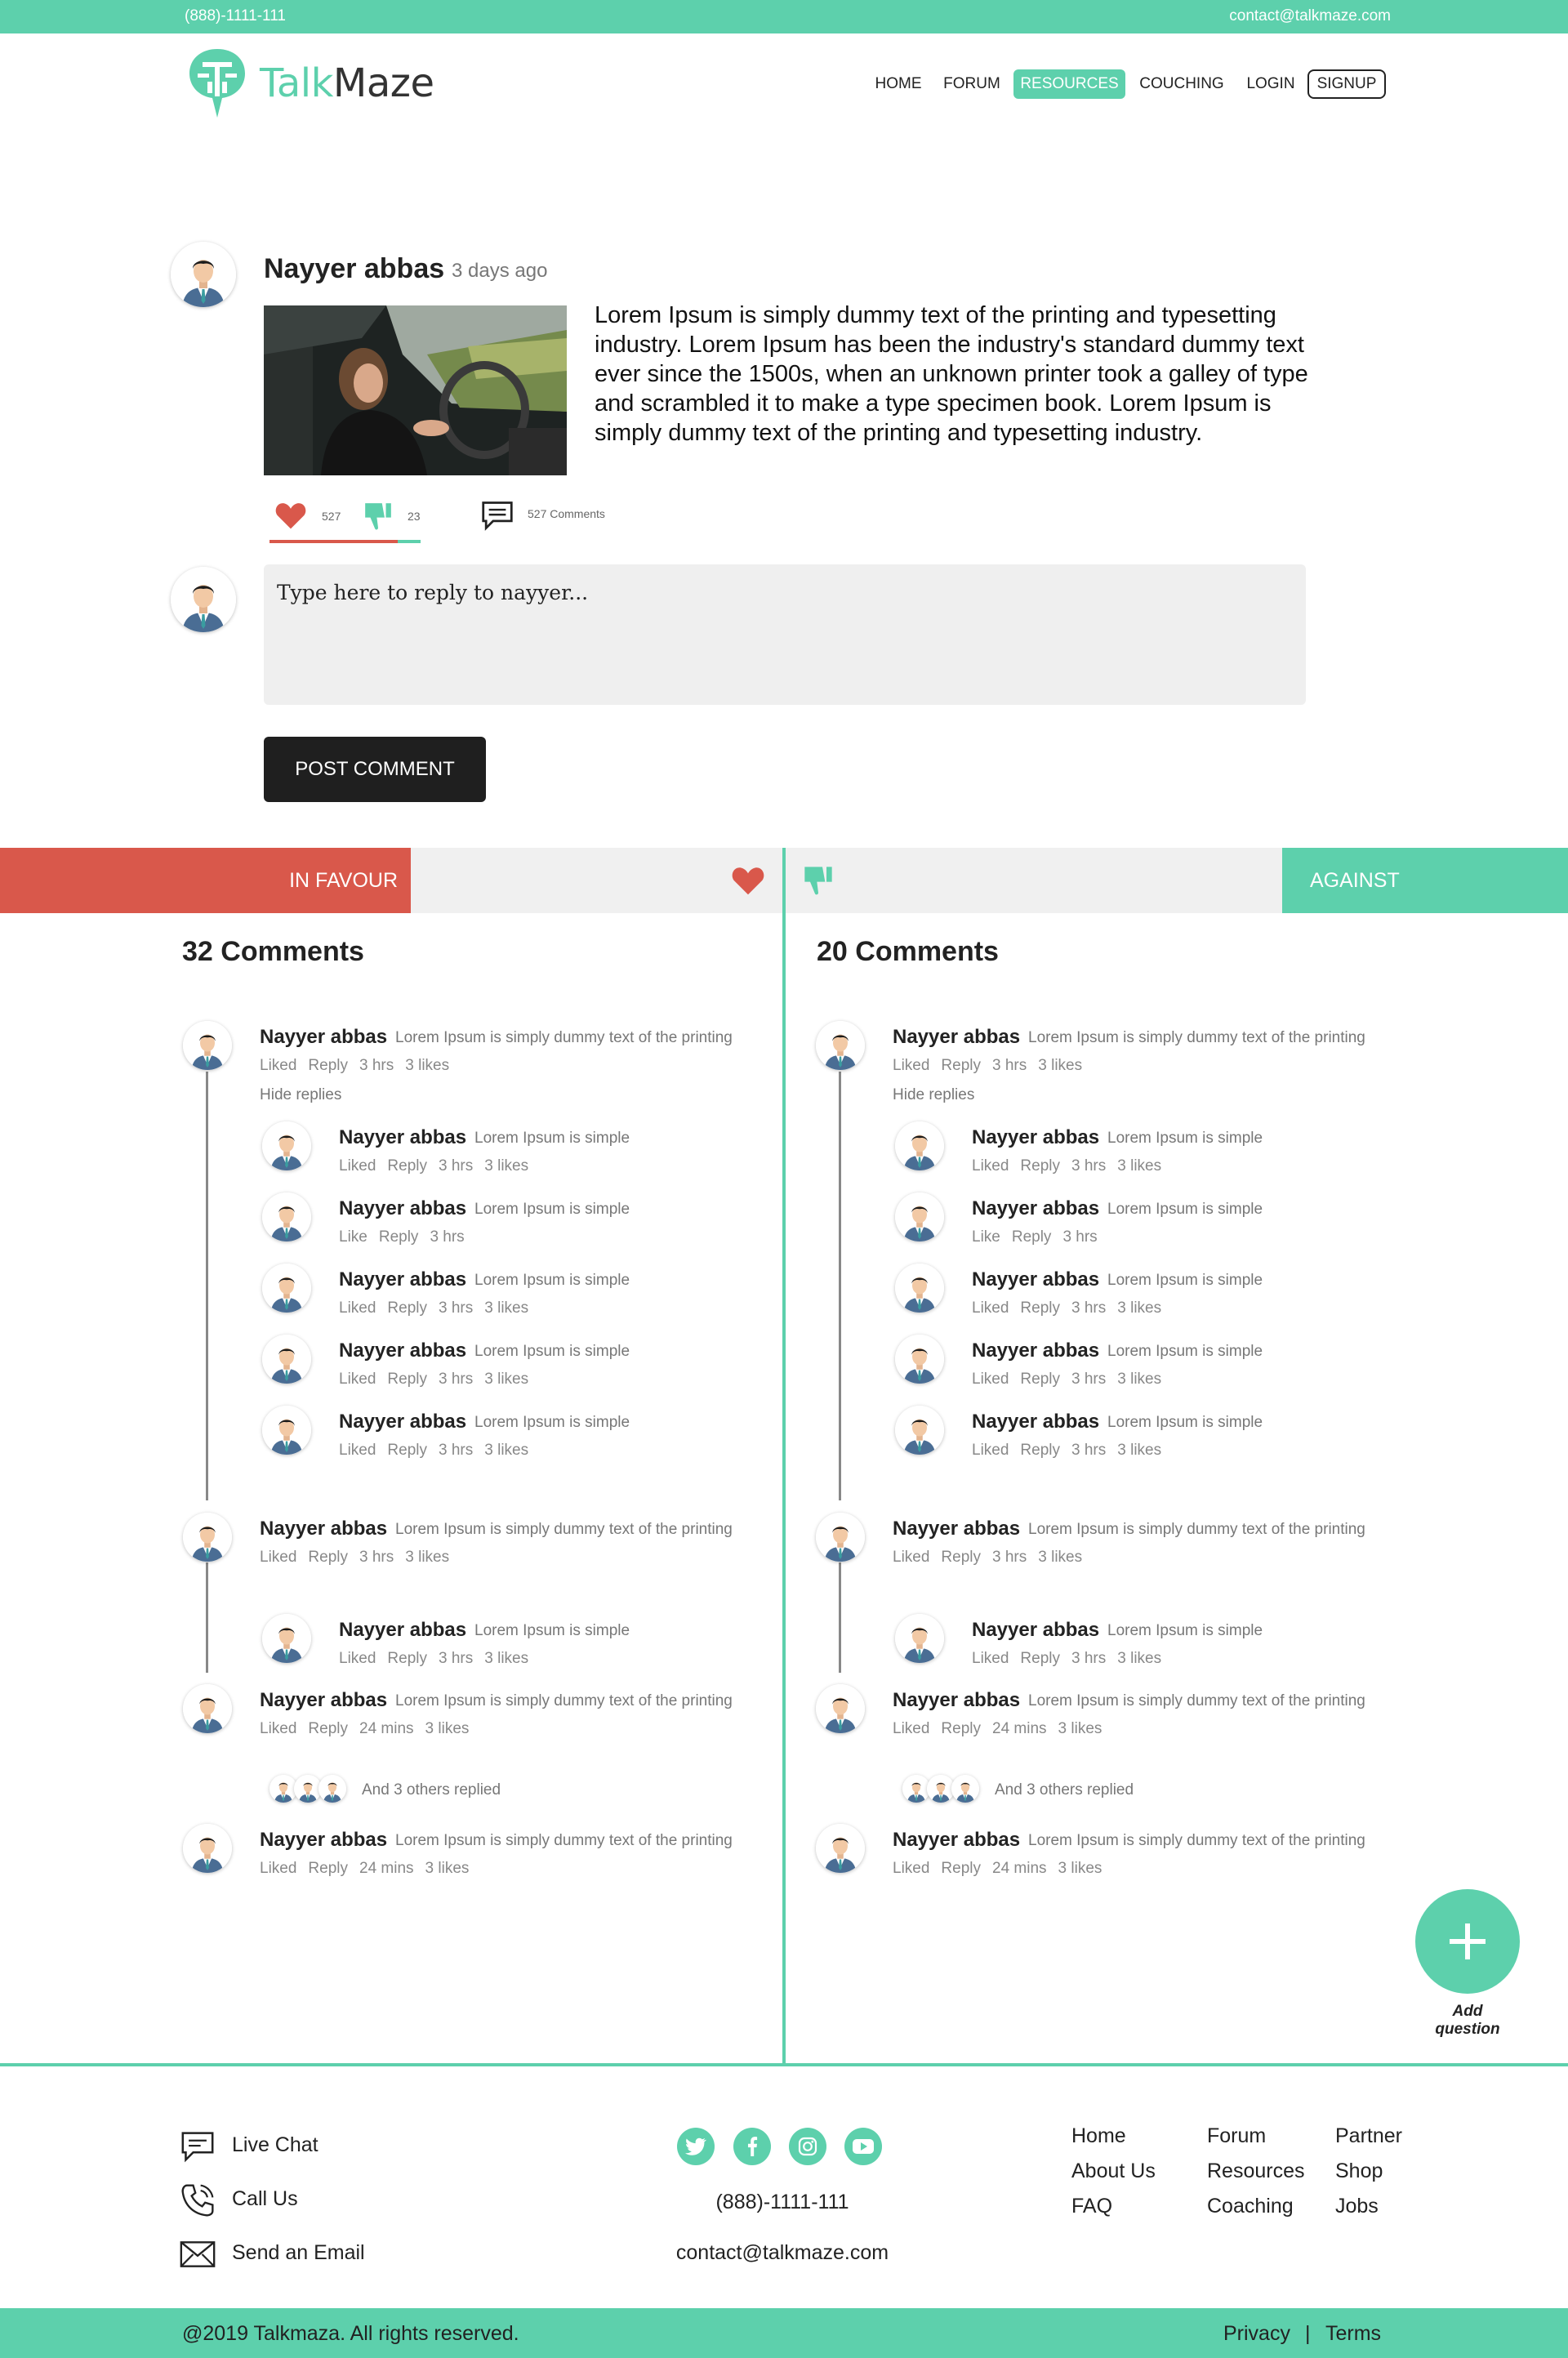 The width and height of the screenshot is (1568, 2358). Describe the element at coordinates (782, 2202) in the screenshot. I see `footer-phone: (888)-1111-111` at that location.